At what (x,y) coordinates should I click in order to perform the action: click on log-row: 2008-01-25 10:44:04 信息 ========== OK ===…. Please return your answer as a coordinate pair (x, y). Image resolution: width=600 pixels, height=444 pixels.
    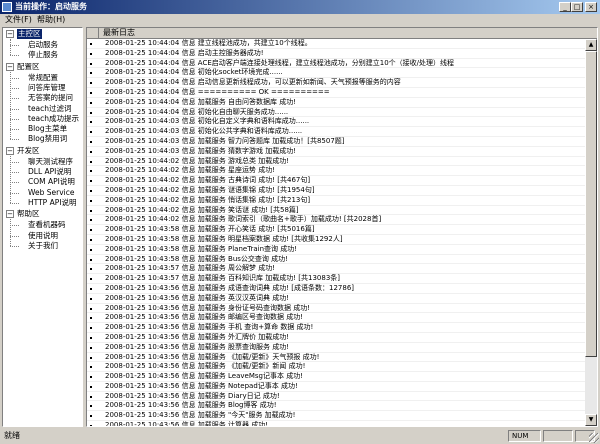
    Looking at the image, I should click on (336, 93).